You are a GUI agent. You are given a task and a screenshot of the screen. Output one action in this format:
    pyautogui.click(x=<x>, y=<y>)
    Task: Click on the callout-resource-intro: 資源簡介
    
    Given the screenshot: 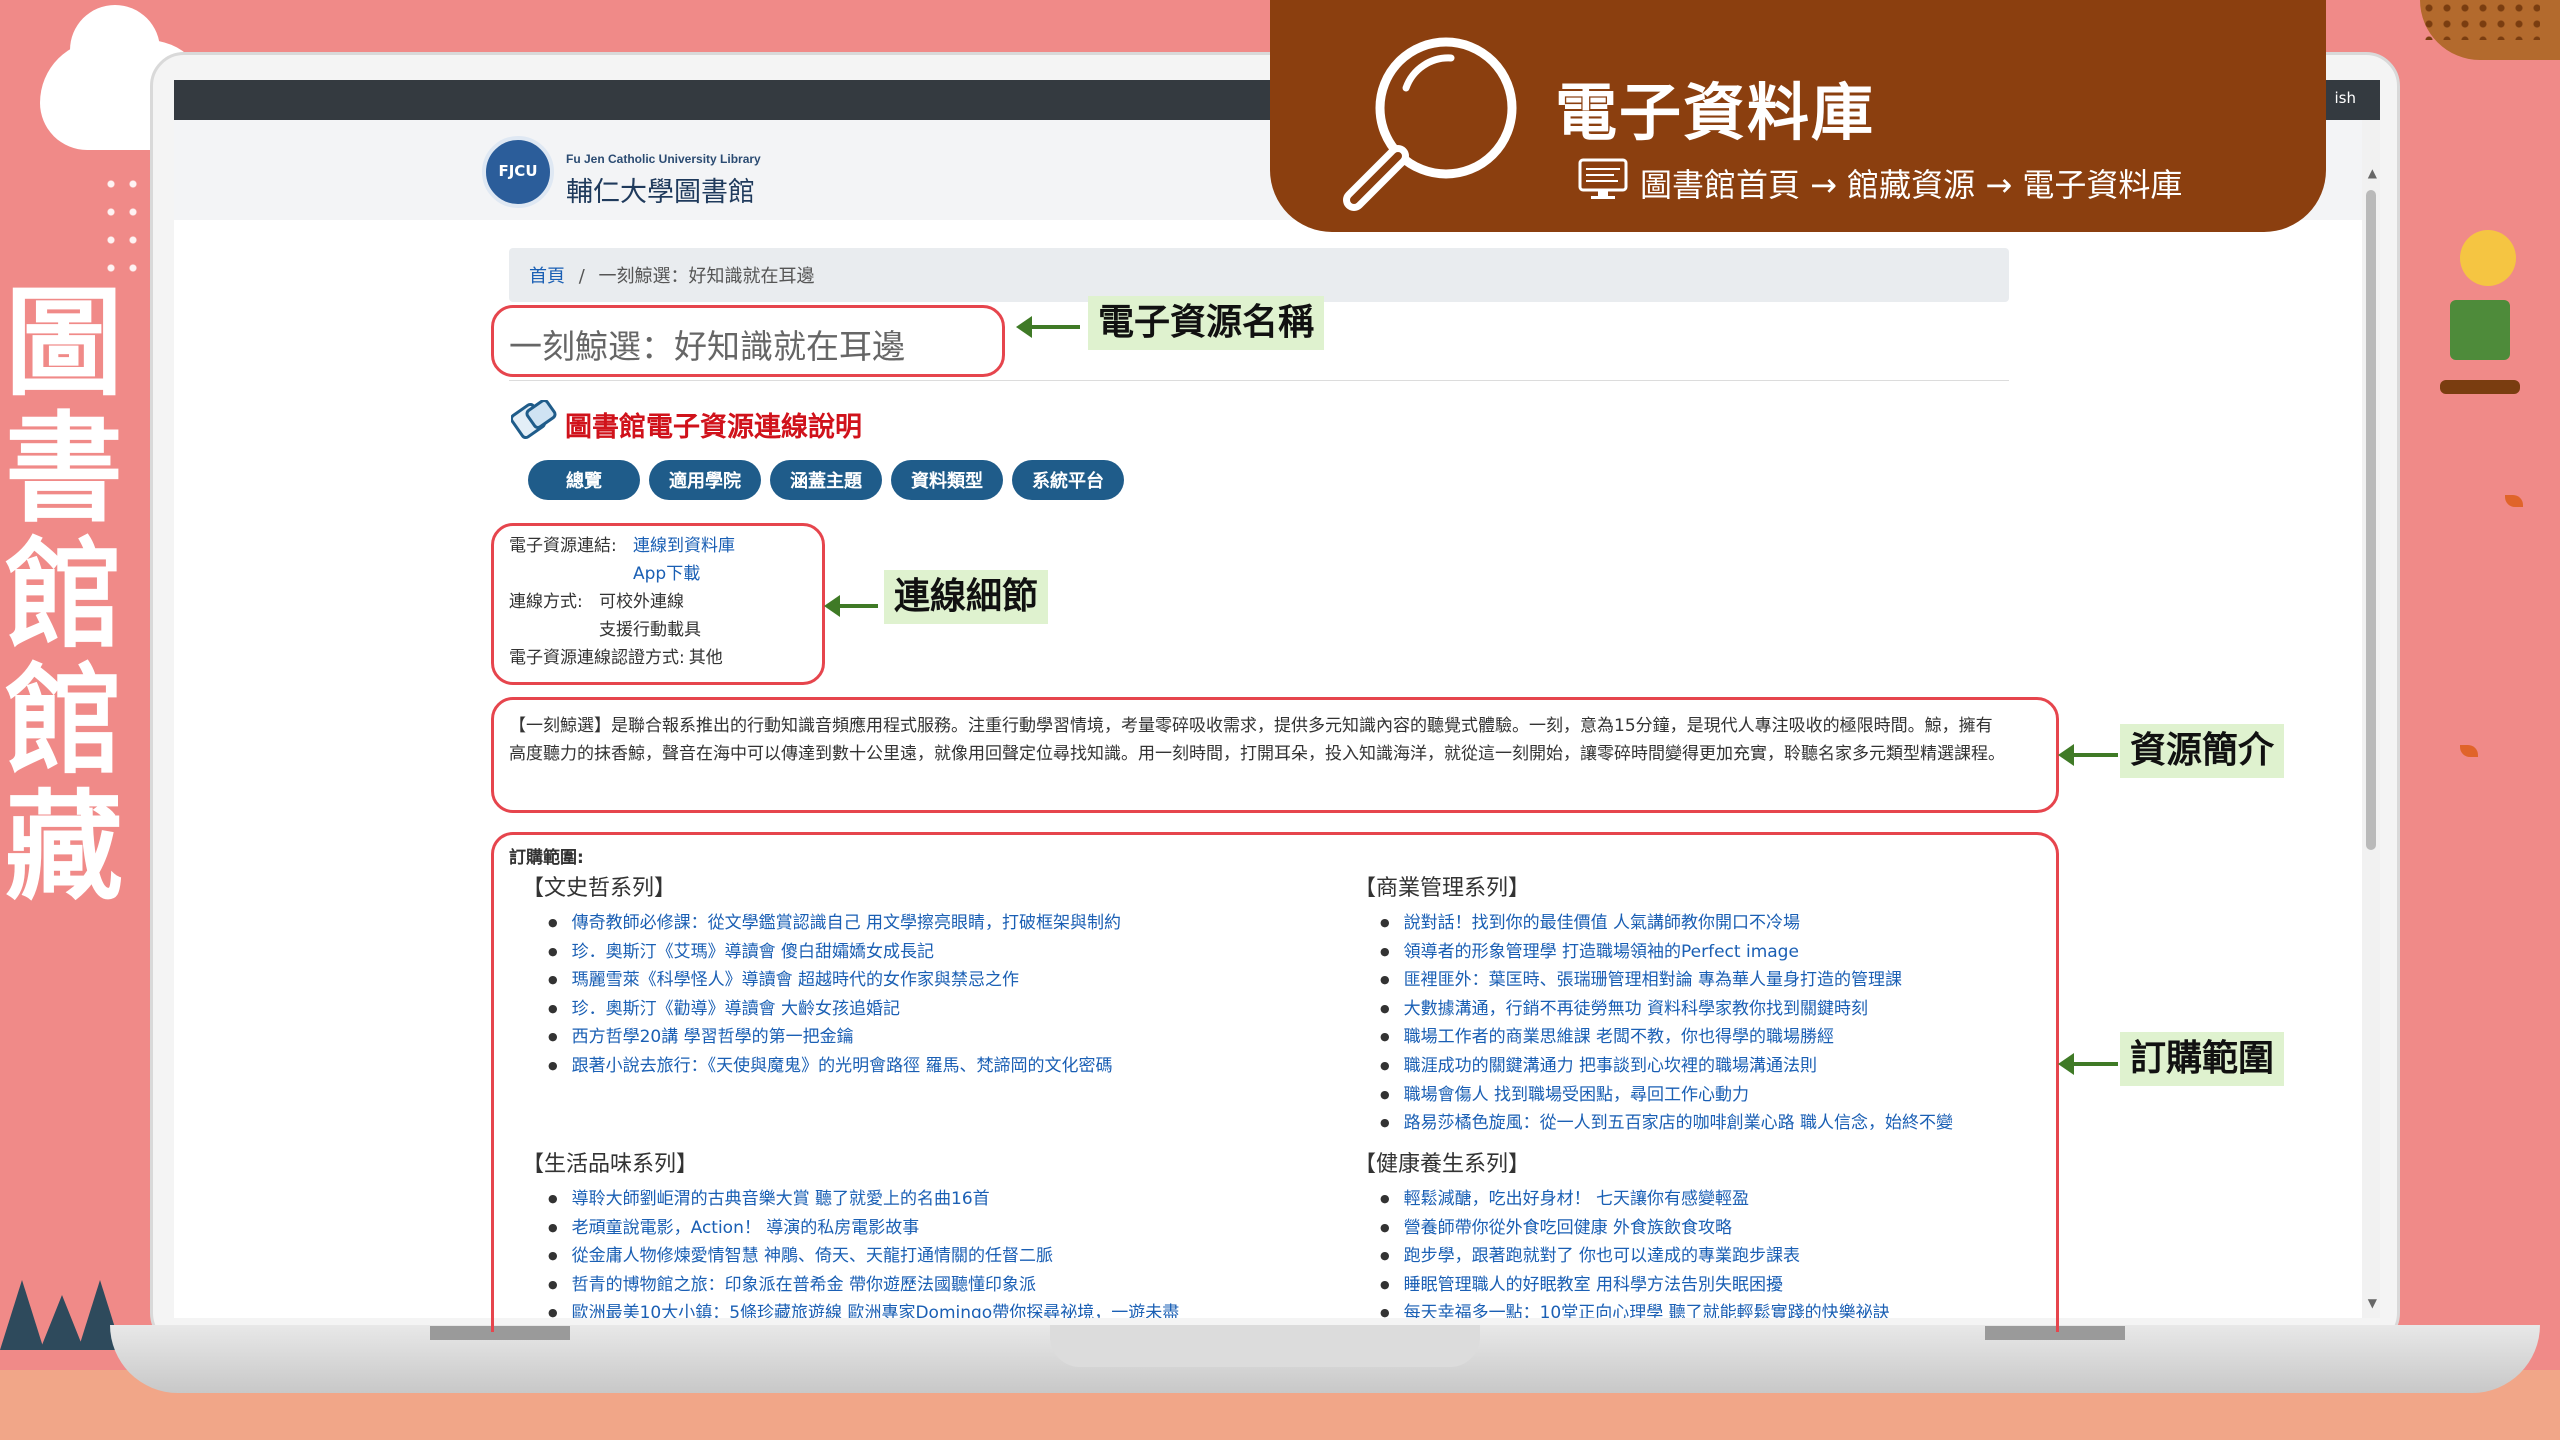 What is the action you would take?
    pyautogui.click(x=2202, y=751)
    